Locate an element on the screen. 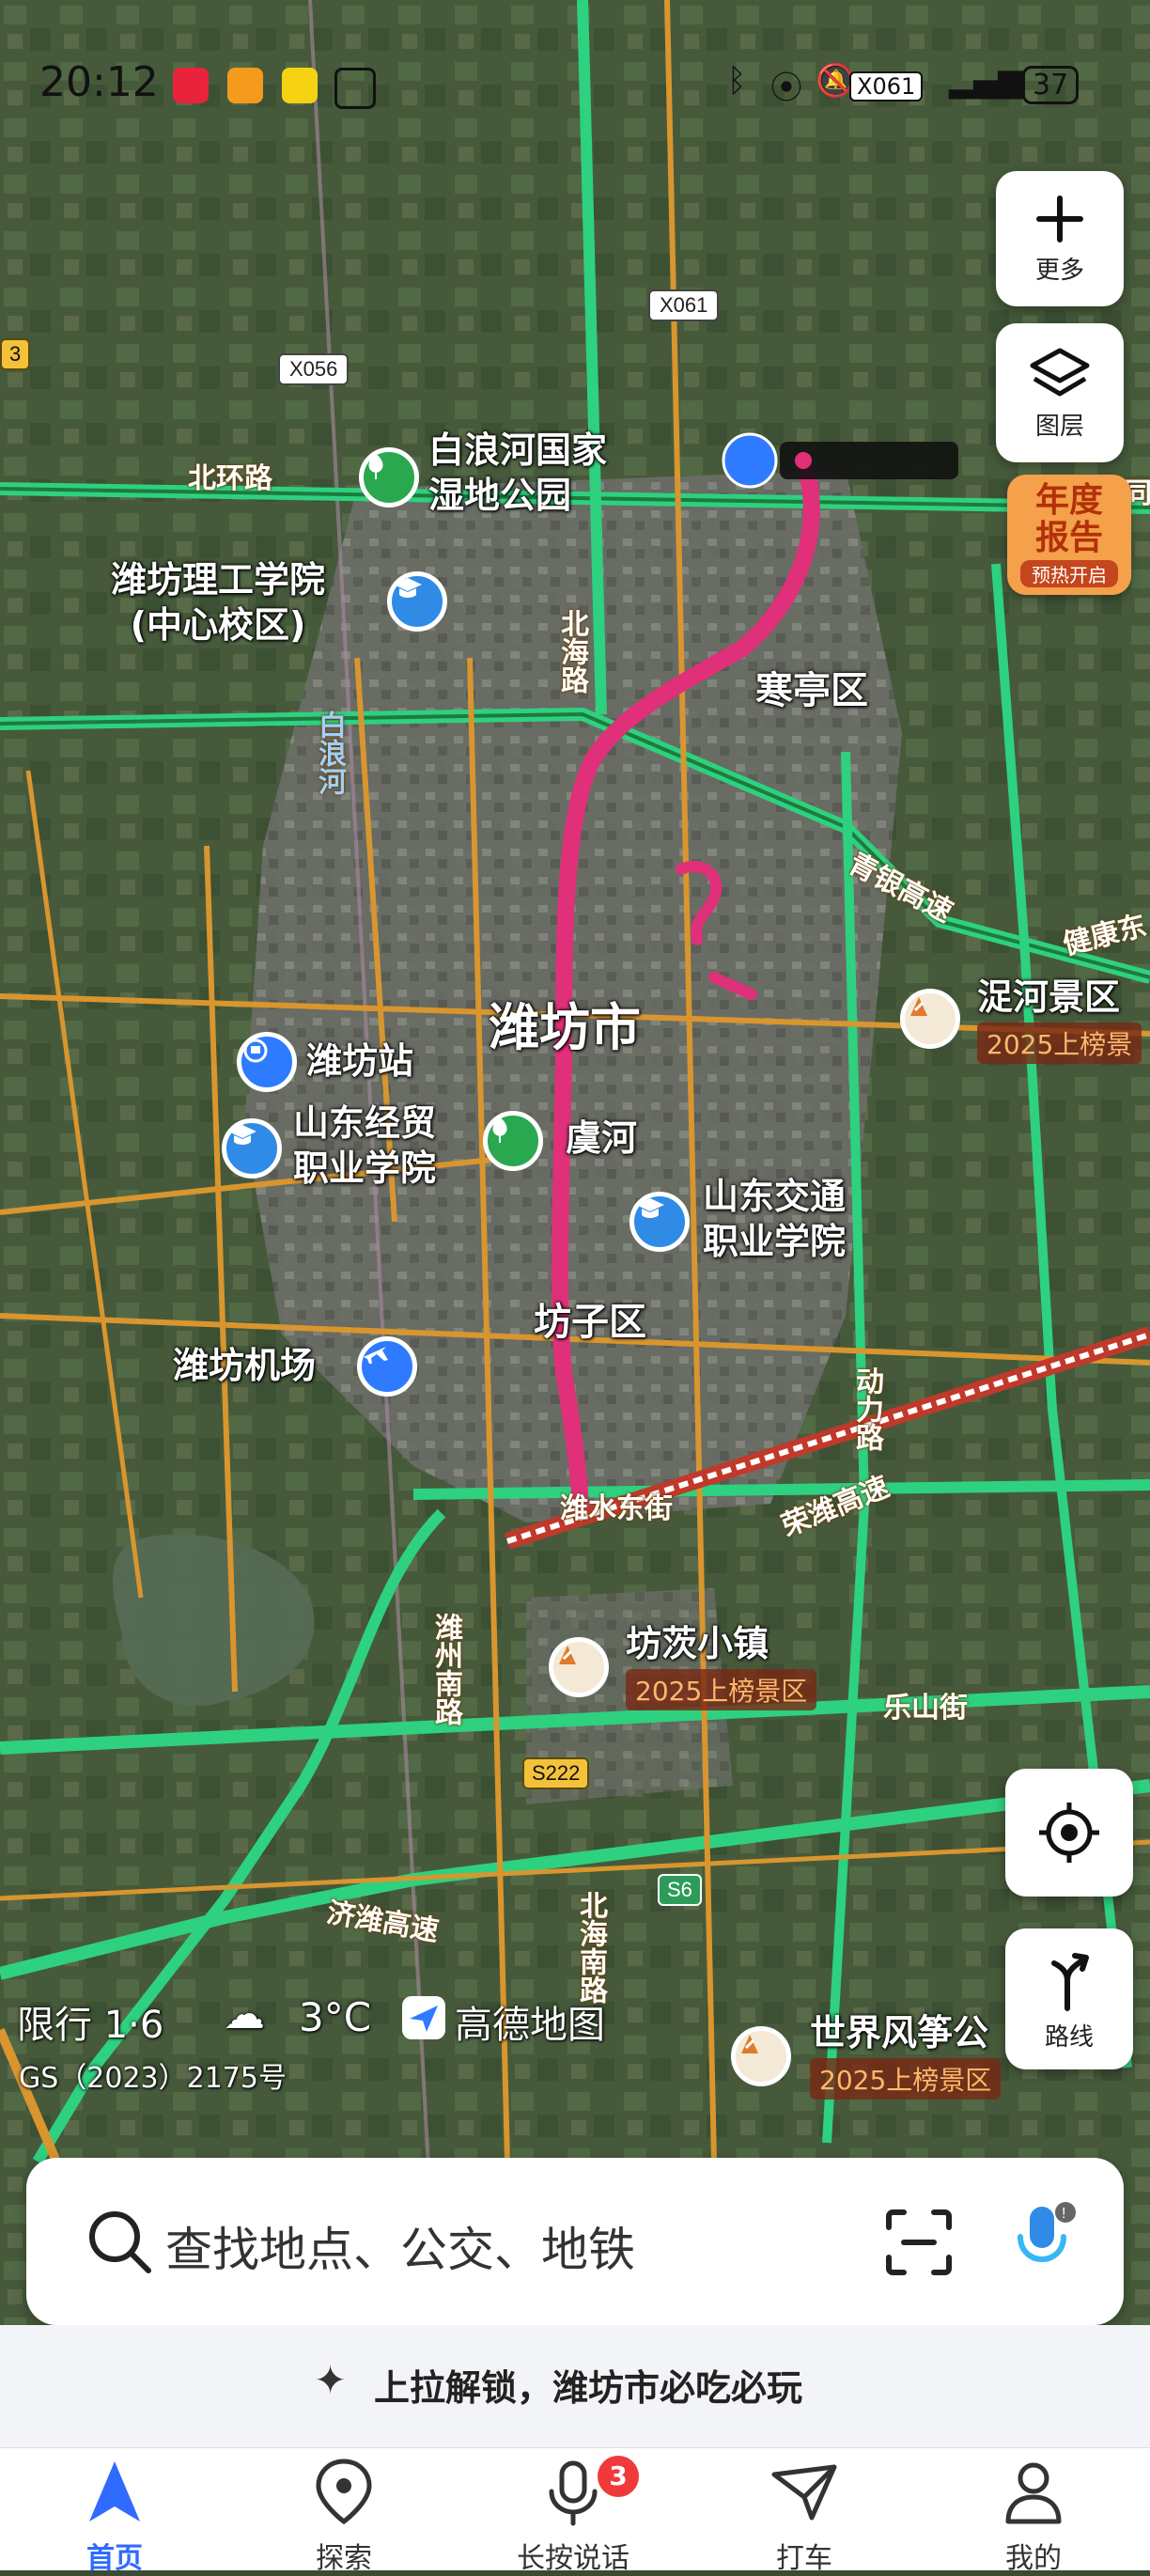  road-shield-s222: S222 is located at coordinates (556, 1773).